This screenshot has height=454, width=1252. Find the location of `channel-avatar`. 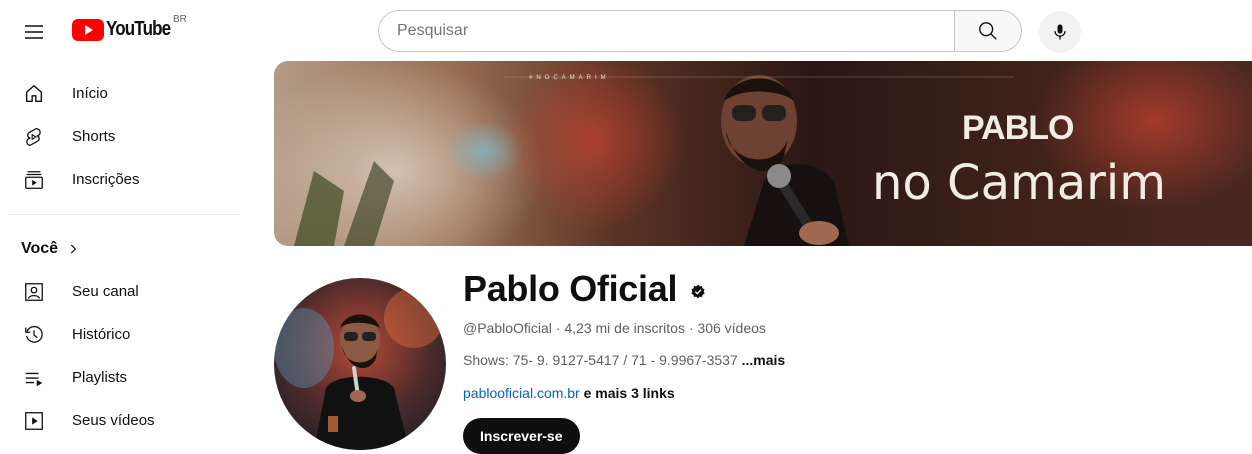

channel-avatar is located at coordinates (360, 364).